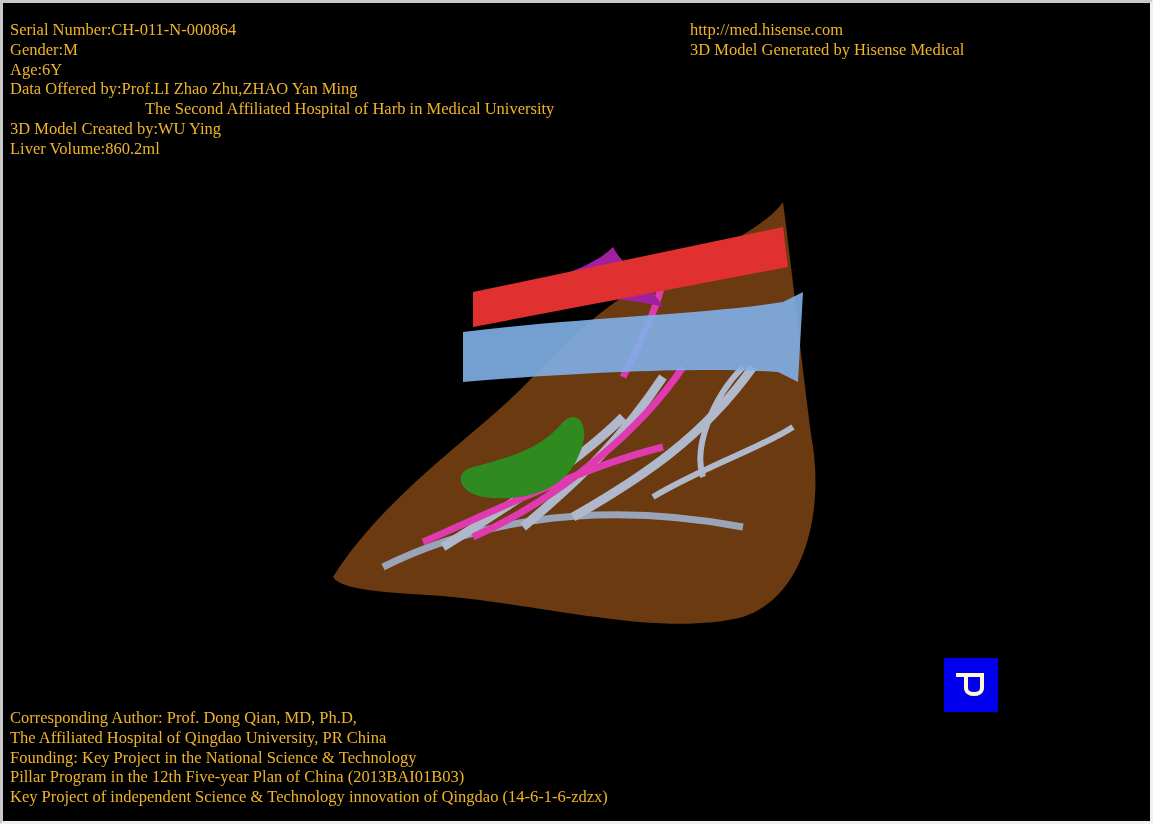 The width and height of the screenshot is (1153, 824). What do you see at coordinates (123, 30) in the screenshot?
I see `info-text: Serial Number:CH-011-N-000864` at bounding box center [123, 30].